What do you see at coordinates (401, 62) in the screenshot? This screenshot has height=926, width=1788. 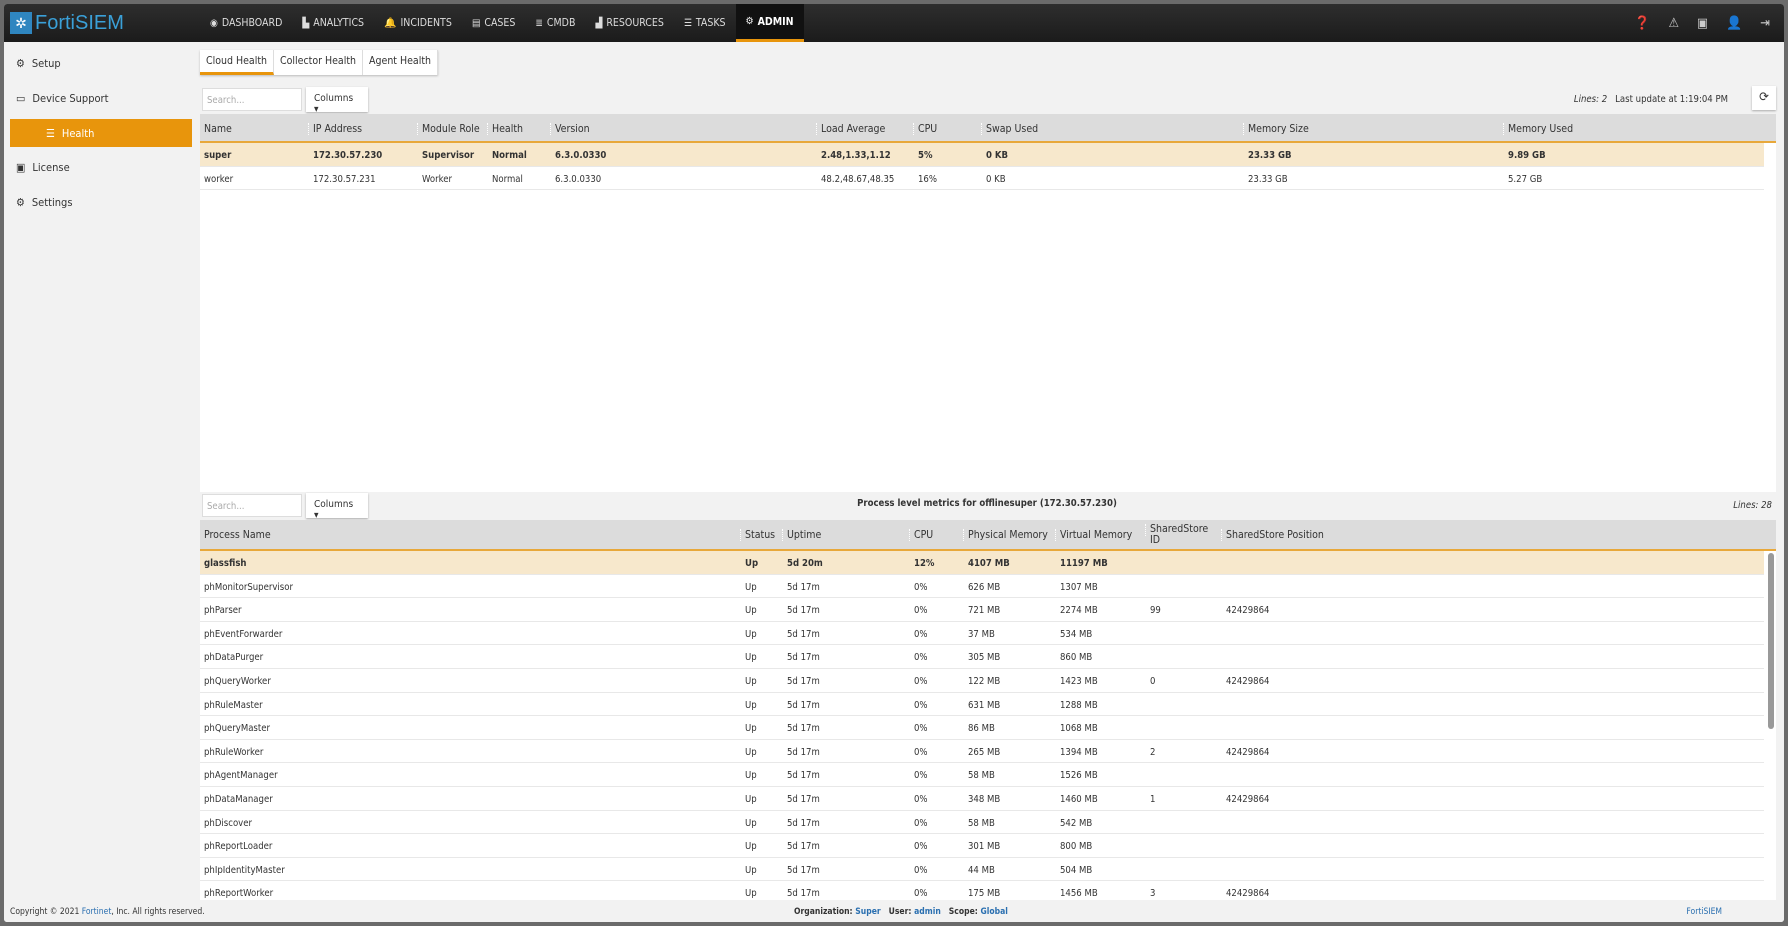 I see `tab-agent-health: Agent Health` at bounding box center [401, 62].